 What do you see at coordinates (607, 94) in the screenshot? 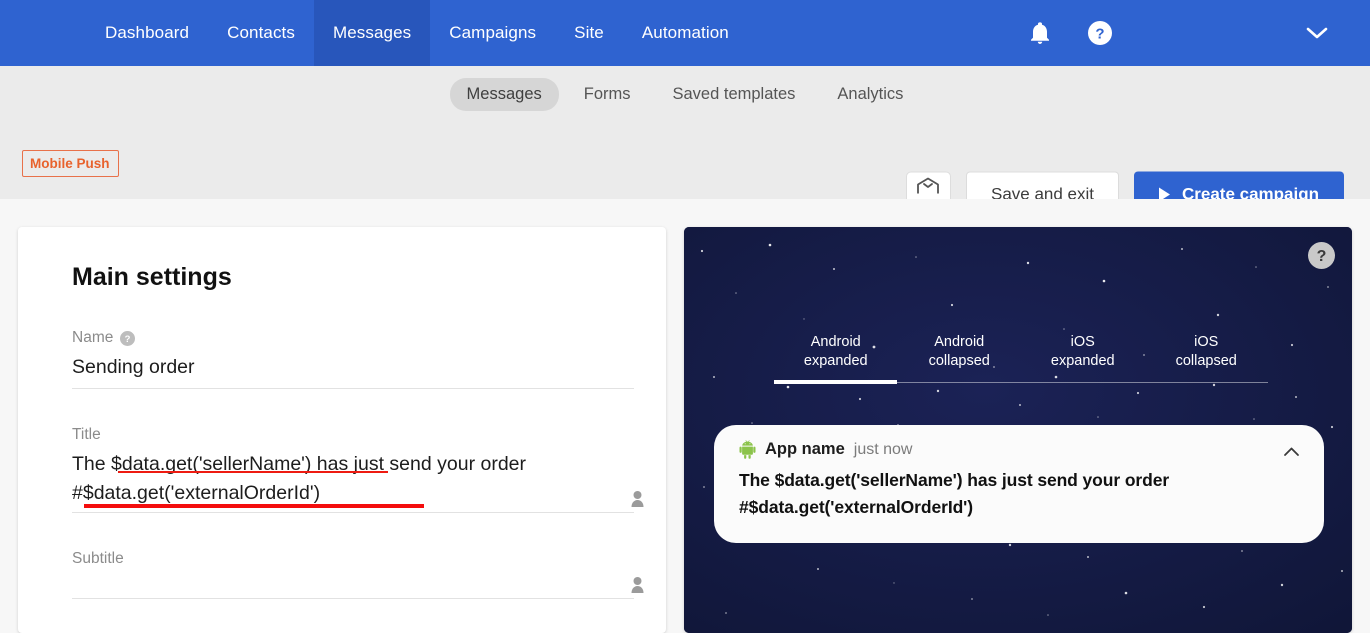
I see `tab-forms: Forms` at bounding box center [607, 94].